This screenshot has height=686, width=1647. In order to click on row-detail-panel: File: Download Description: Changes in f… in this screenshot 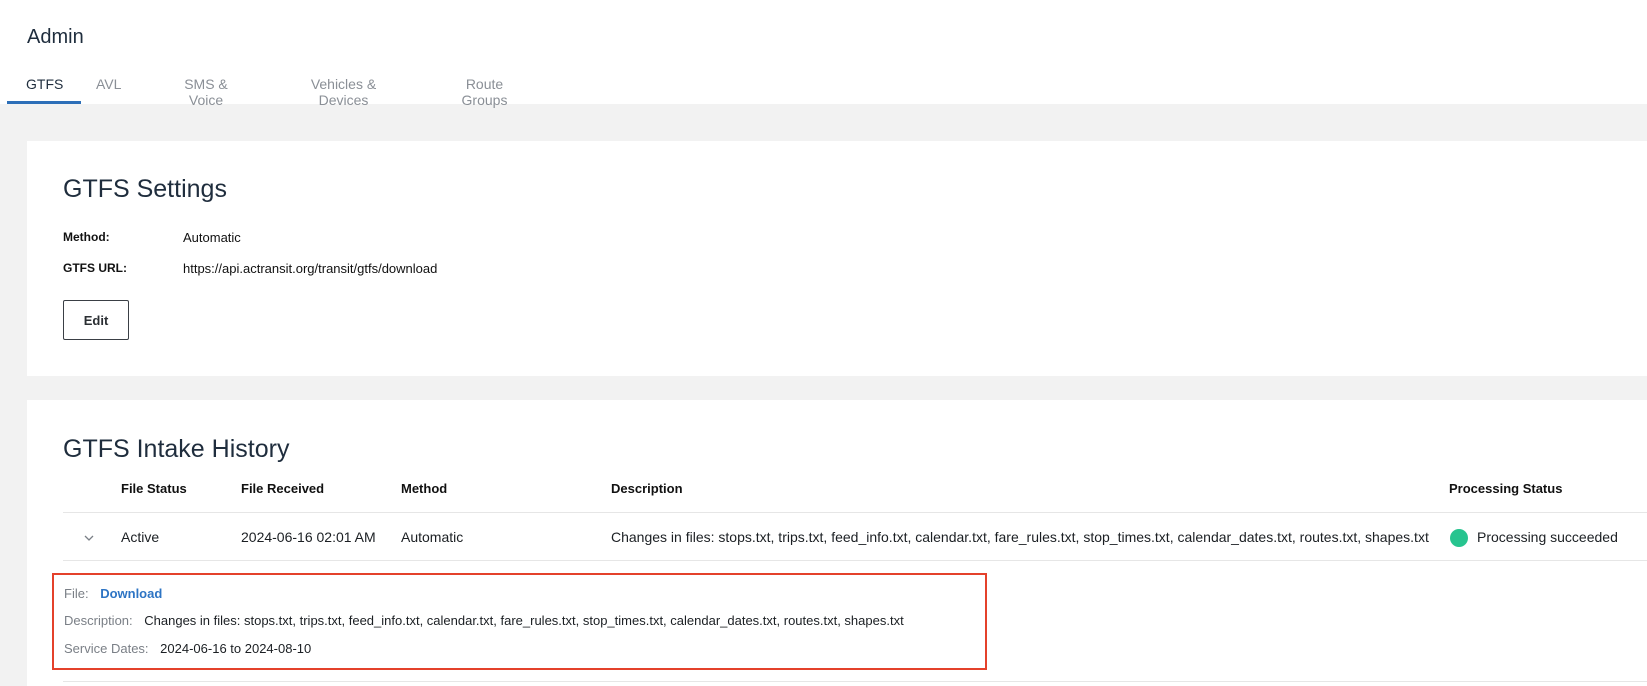, I will do `click(519, 621)`.